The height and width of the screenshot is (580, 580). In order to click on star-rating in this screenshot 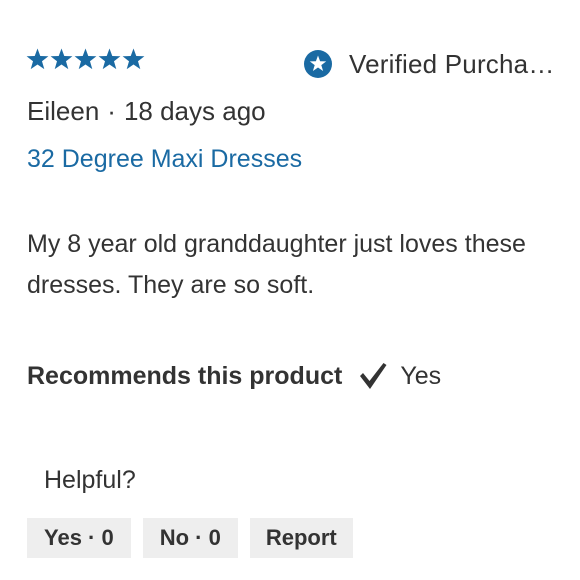, I will do `click(85, 59)`.